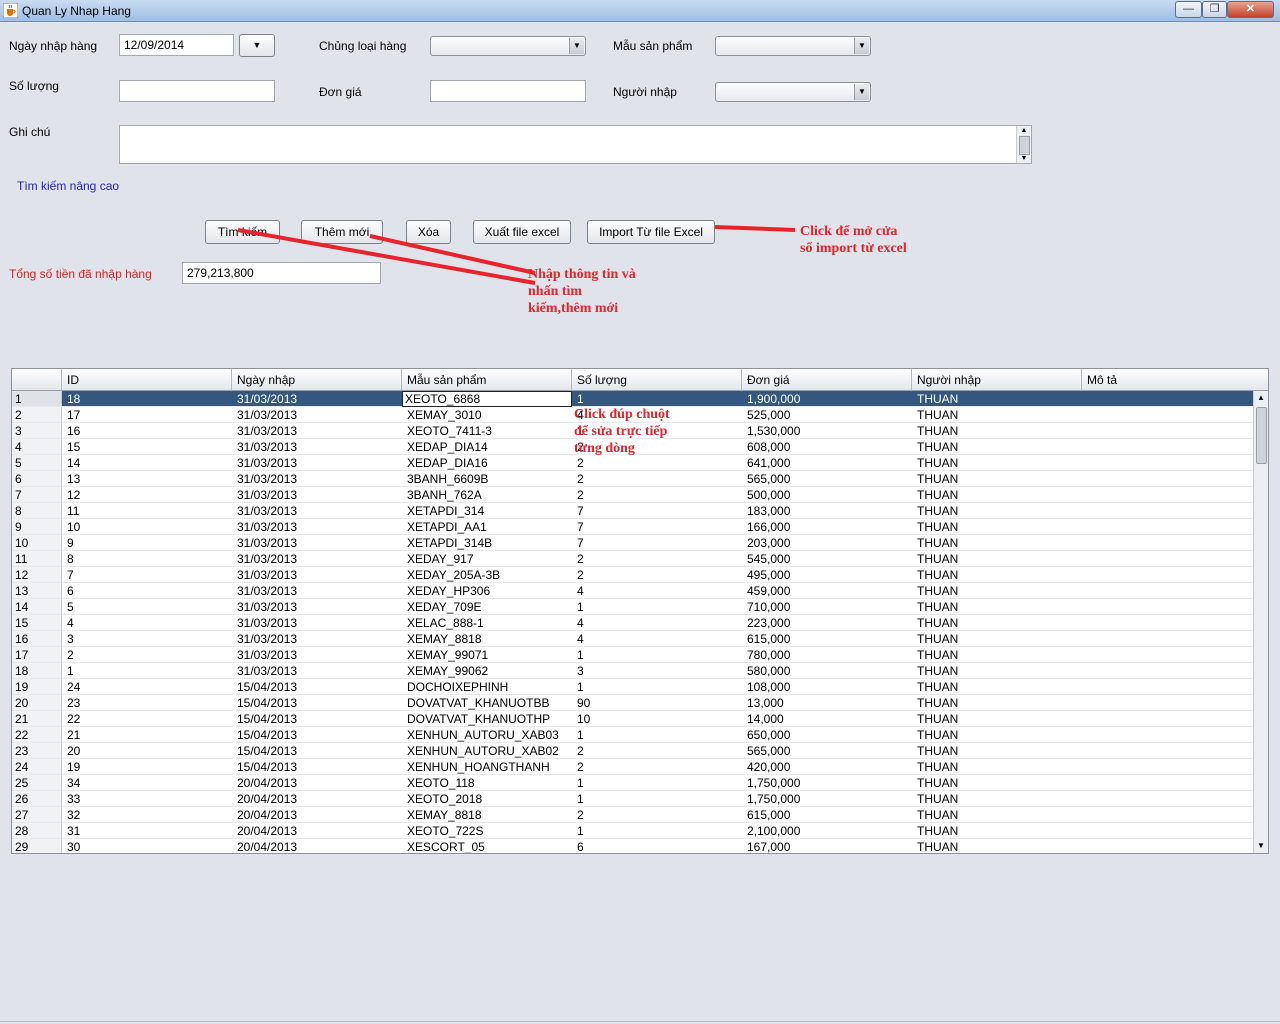 The width and height of the screenshot is (1280, 1024). I want to click on row-number-cell: 12, so click(37, 575).